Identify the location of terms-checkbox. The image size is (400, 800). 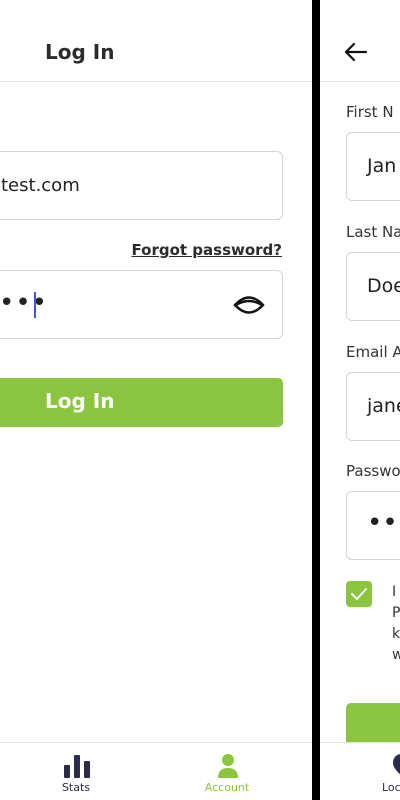
(359, 594).